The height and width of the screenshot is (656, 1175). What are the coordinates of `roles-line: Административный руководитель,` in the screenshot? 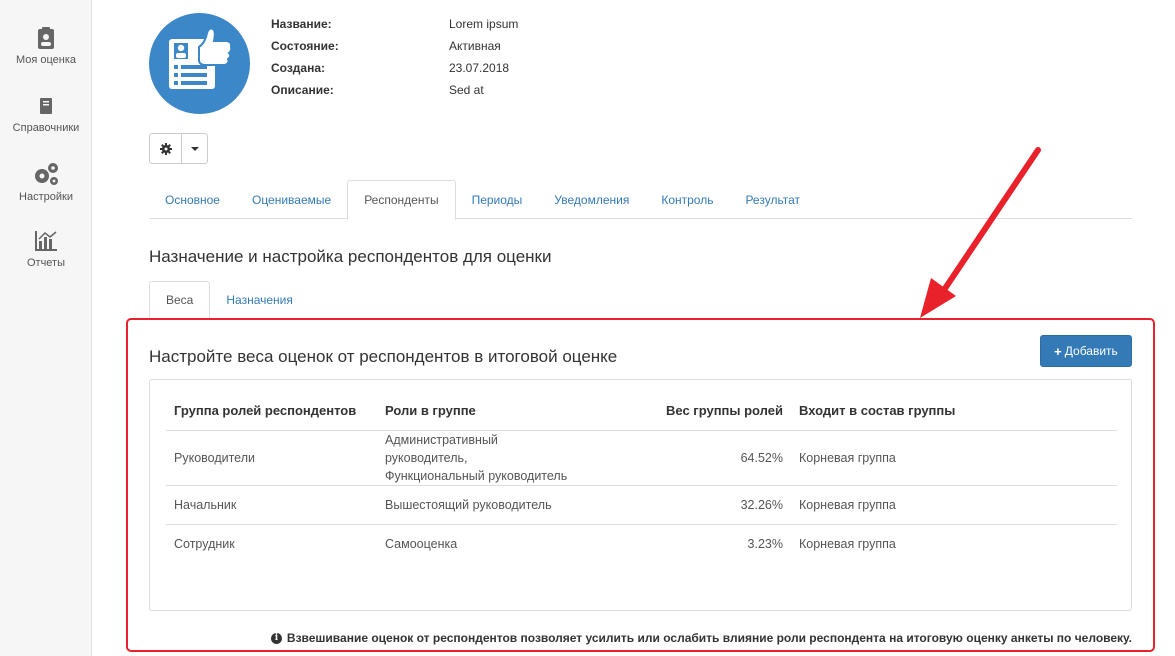 It's located at (441, 448).